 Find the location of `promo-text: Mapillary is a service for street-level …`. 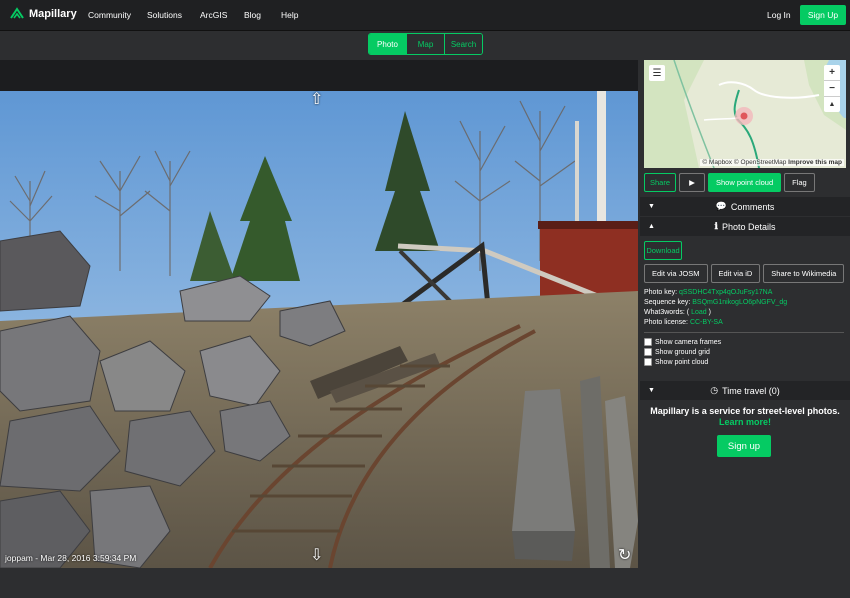

promo-text: Mapillary is a service for street-level … is located at coordinates (745, 417).